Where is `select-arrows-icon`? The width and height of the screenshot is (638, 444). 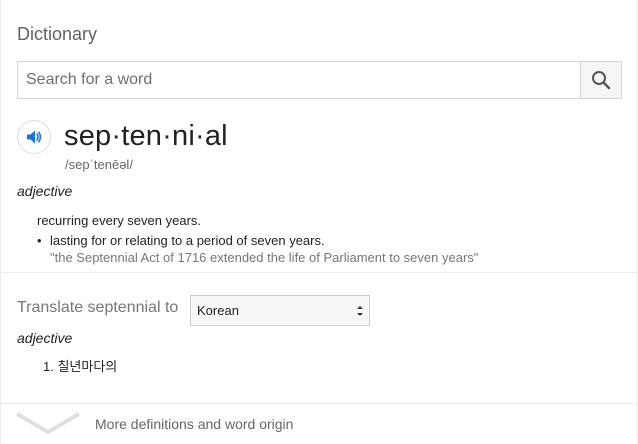
select-arrows-icon is located at coordinates (360, 311).